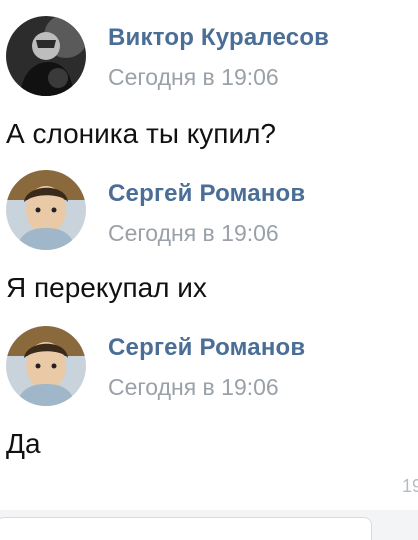 The width and height of the screenshot is (418, 540). I want to click on avatar, so click(46, 366).